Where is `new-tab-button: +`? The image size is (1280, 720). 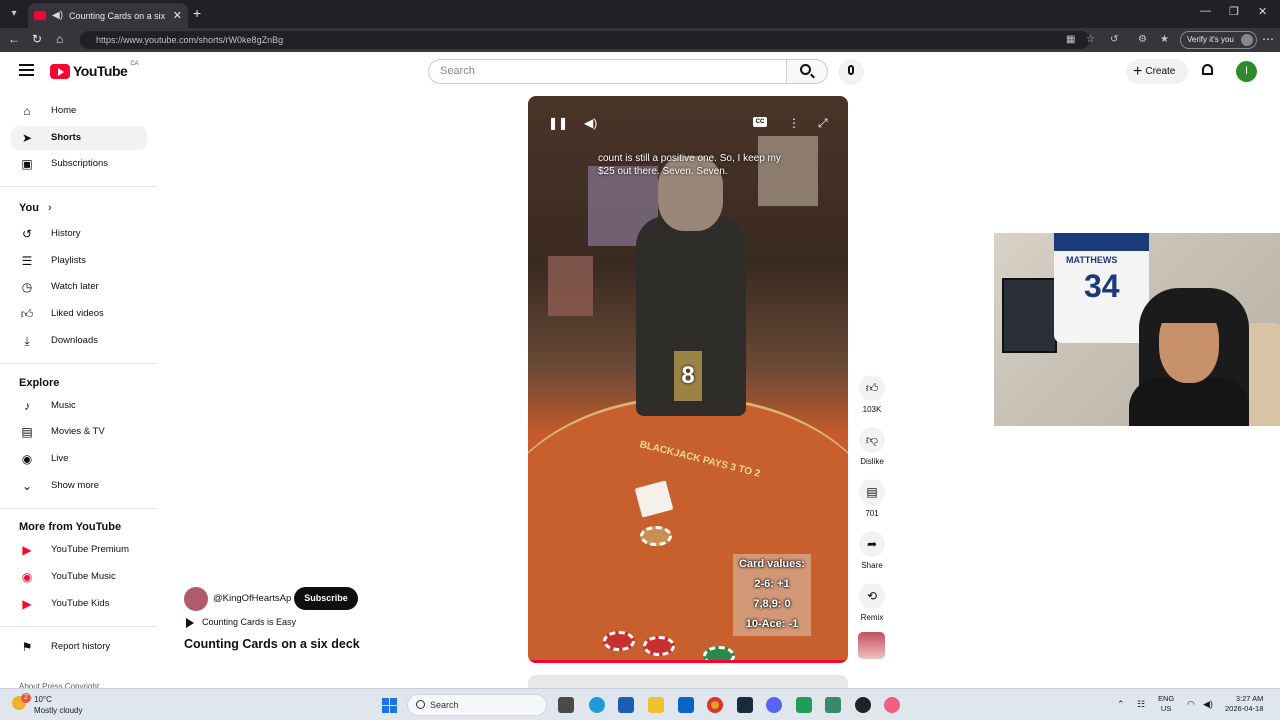 new-tab-button: + is located at coordinates (197, 13).